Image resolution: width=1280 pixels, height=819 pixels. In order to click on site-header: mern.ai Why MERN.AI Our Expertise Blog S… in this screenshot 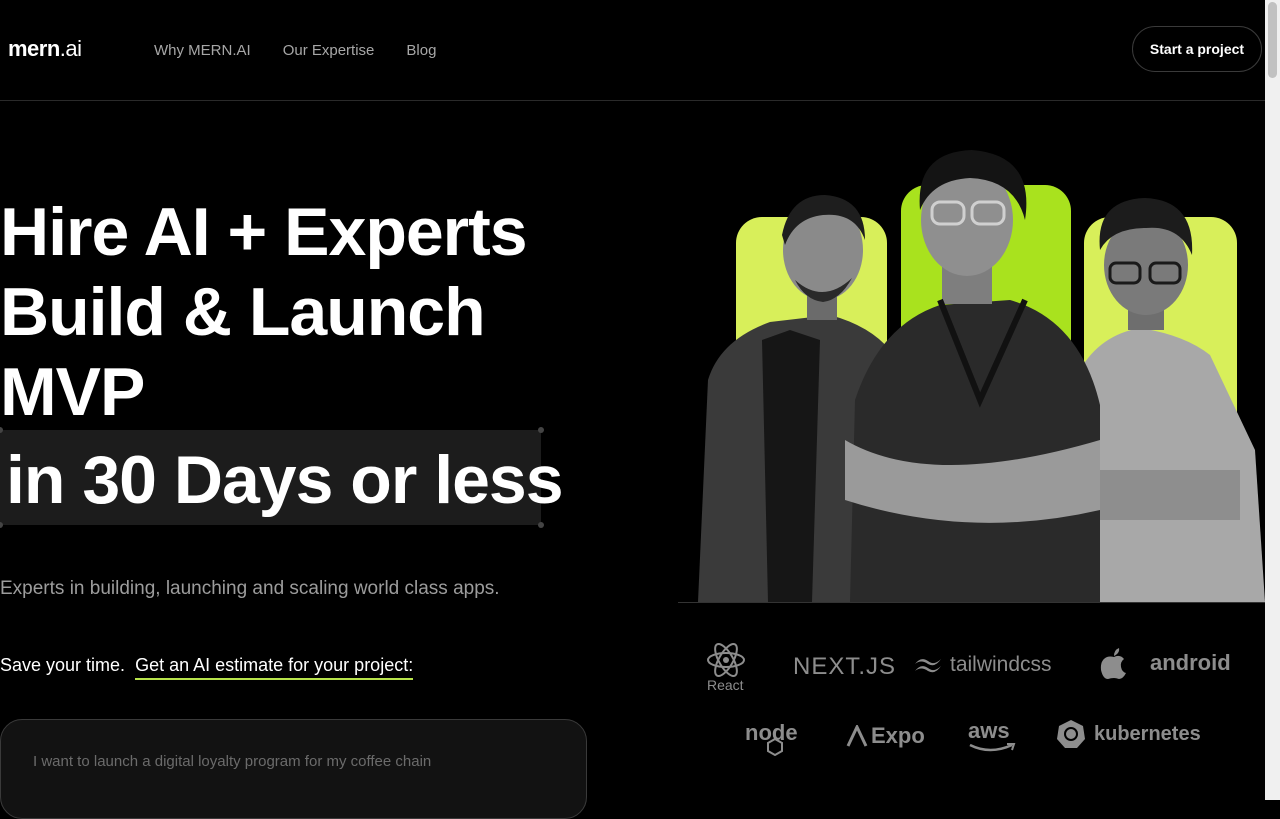, I will do `click(632, 50)`.